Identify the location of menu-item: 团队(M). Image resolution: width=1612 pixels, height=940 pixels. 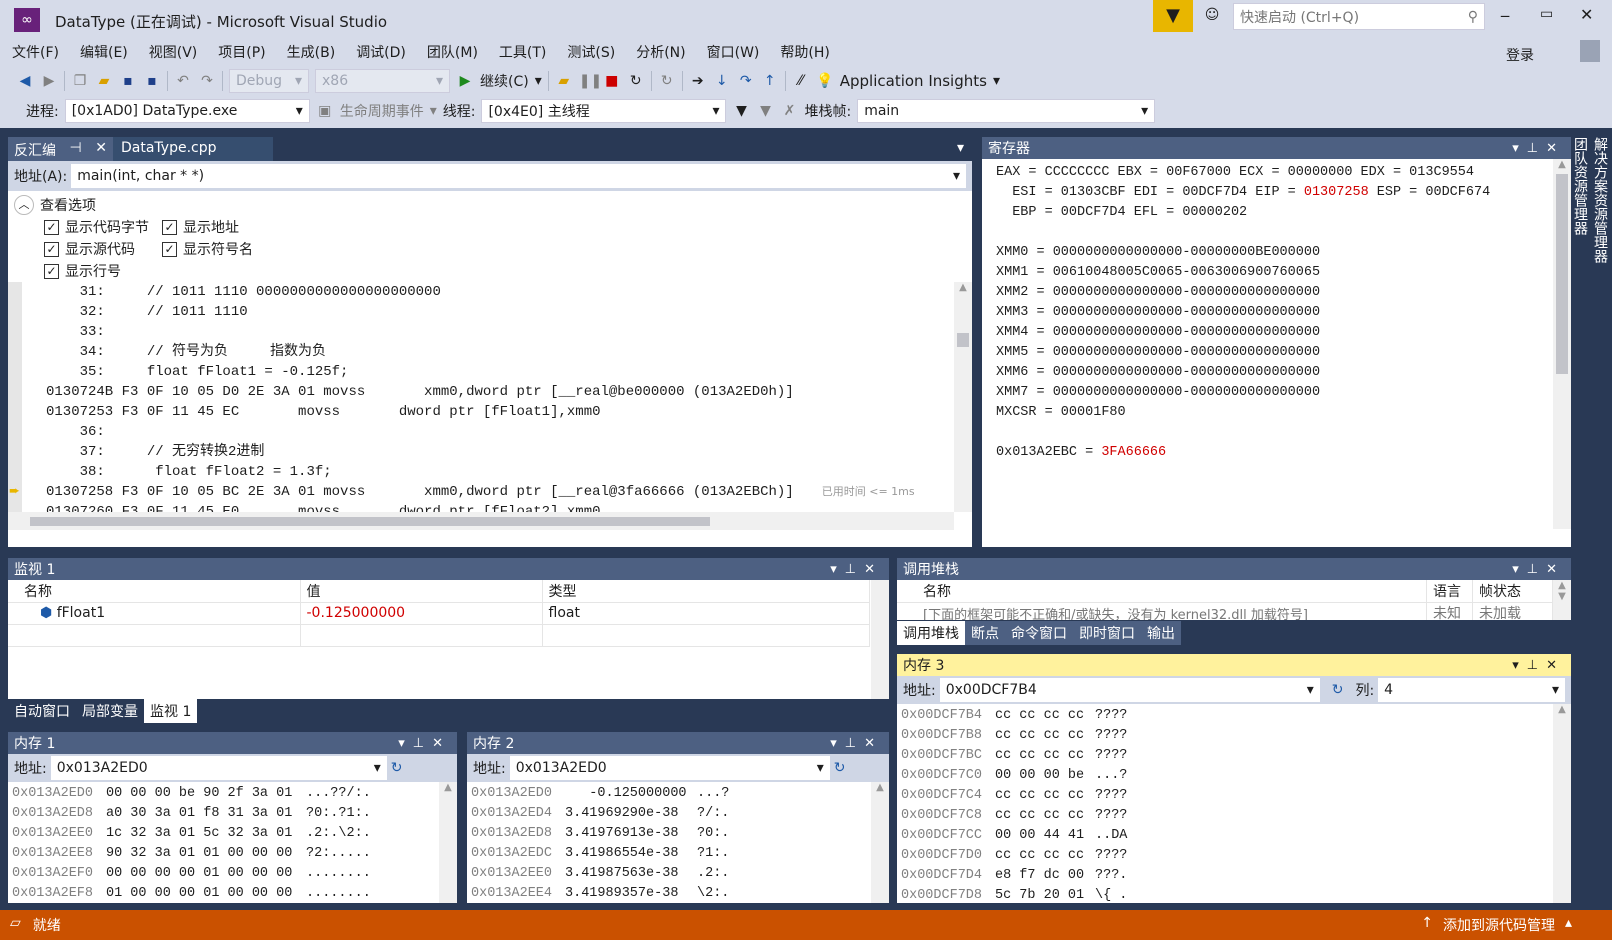
(452, 53).